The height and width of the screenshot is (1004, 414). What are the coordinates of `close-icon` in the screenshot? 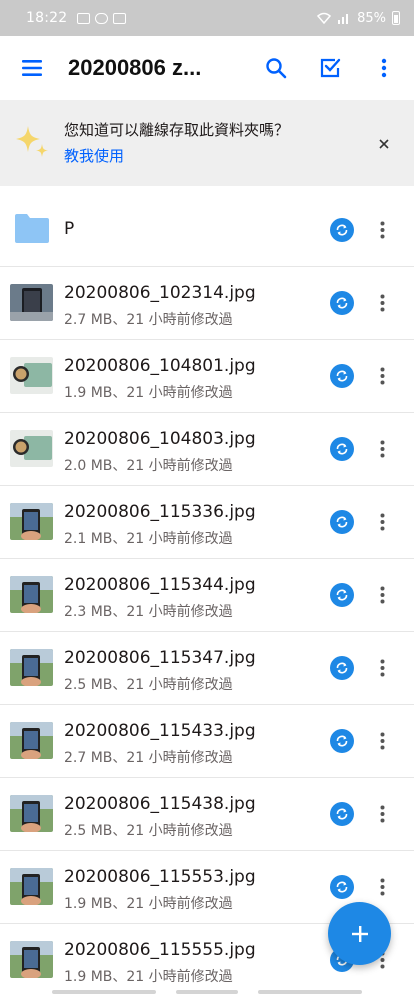 It's located at (384, 144).